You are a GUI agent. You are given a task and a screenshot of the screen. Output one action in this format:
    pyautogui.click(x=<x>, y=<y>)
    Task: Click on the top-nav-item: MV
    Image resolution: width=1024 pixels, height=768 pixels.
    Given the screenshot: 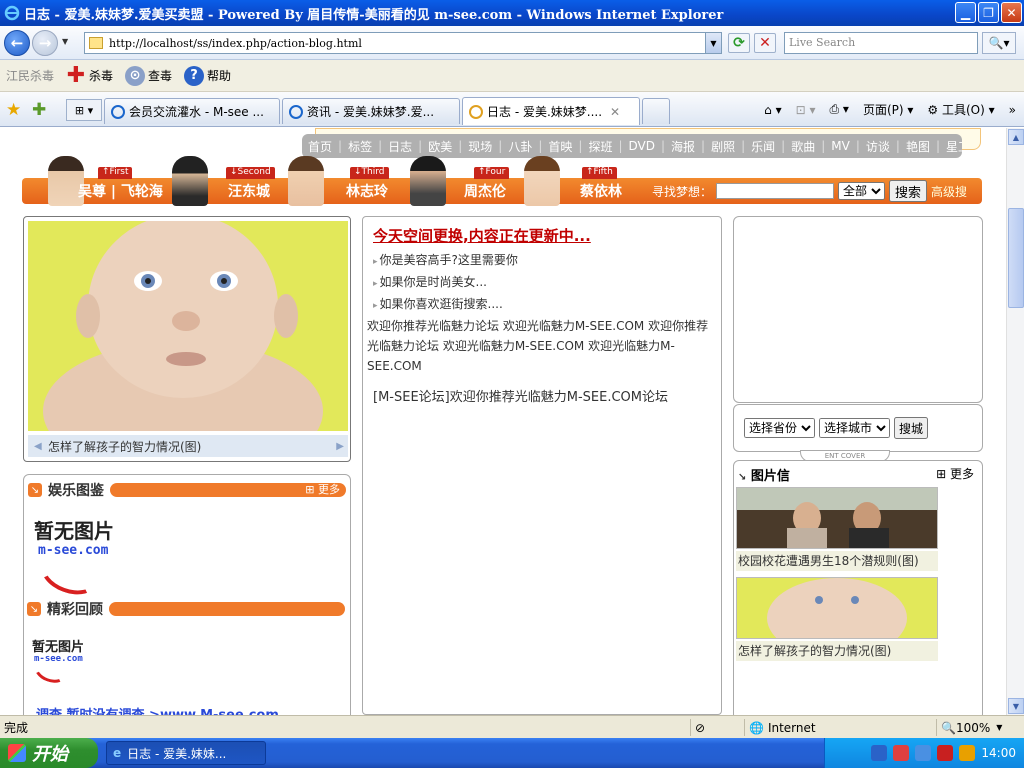 What is the action you would take?
    pyautogui.click(x=840, y=146)
    